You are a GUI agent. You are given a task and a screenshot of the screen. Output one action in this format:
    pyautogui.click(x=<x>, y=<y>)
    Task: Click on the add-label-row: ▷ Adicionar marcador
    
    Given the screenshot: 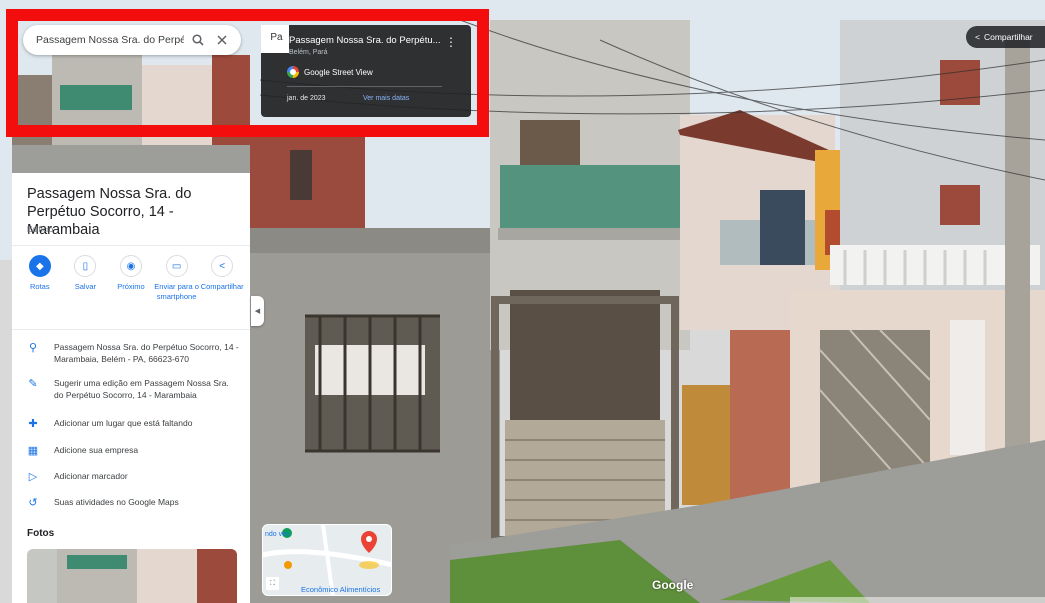 What is the action you would take?
    pyautogui.click(x=131, y=476)
    